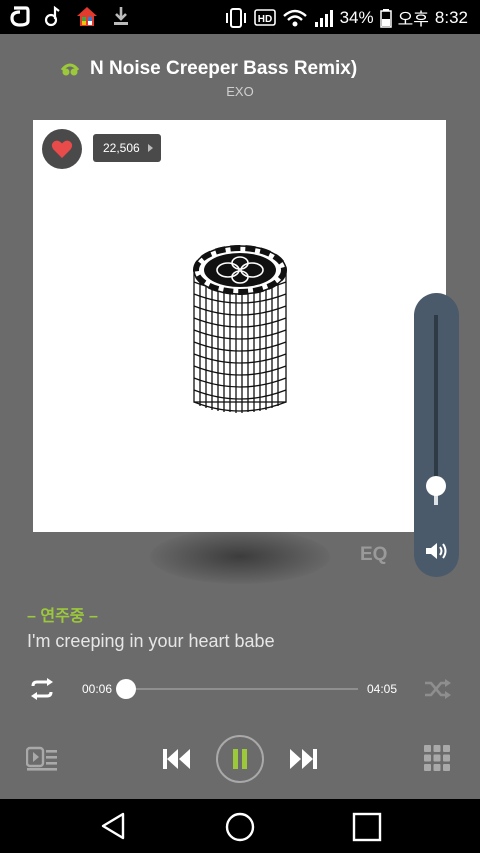 Image resolution: width=480 pixels, height=853 pixels. Describe the element at coordinates (62, 616) in the screenshot. I see `lyrics-status: – 연주중 –` at that location.